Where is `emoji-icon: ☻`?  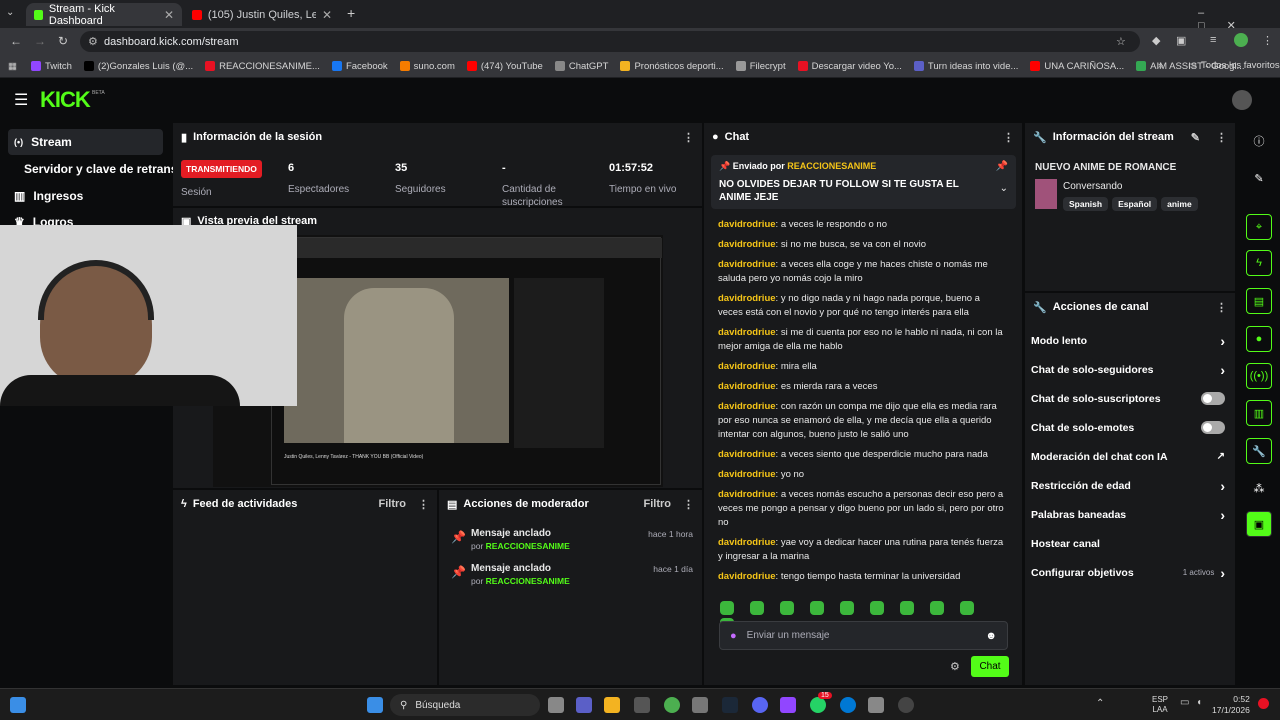 emoji-icon: ☻ is located at coordinates (991, 636).